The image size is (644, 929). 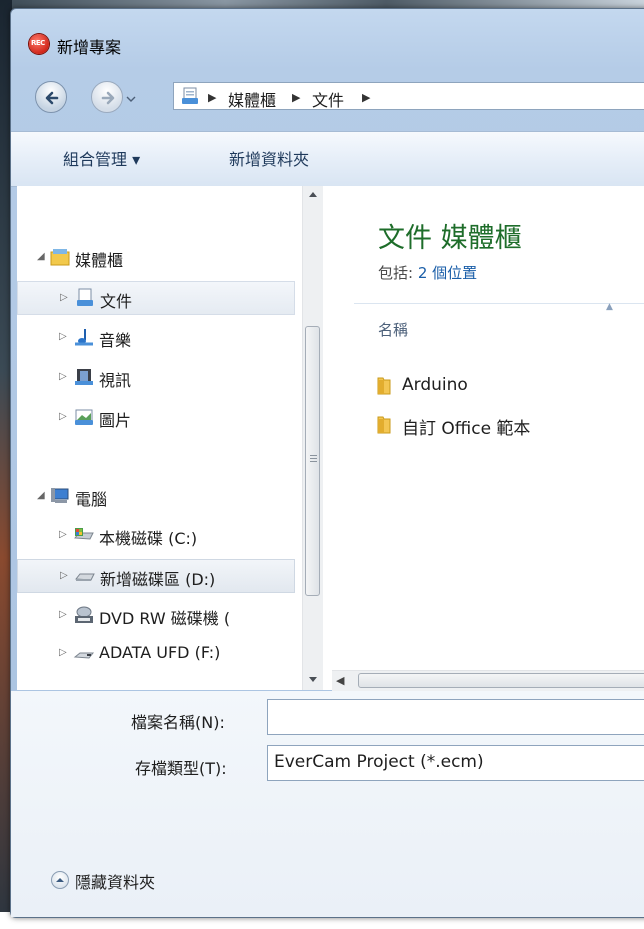 I want to click on computer-icon, so click(x=60, y=495).